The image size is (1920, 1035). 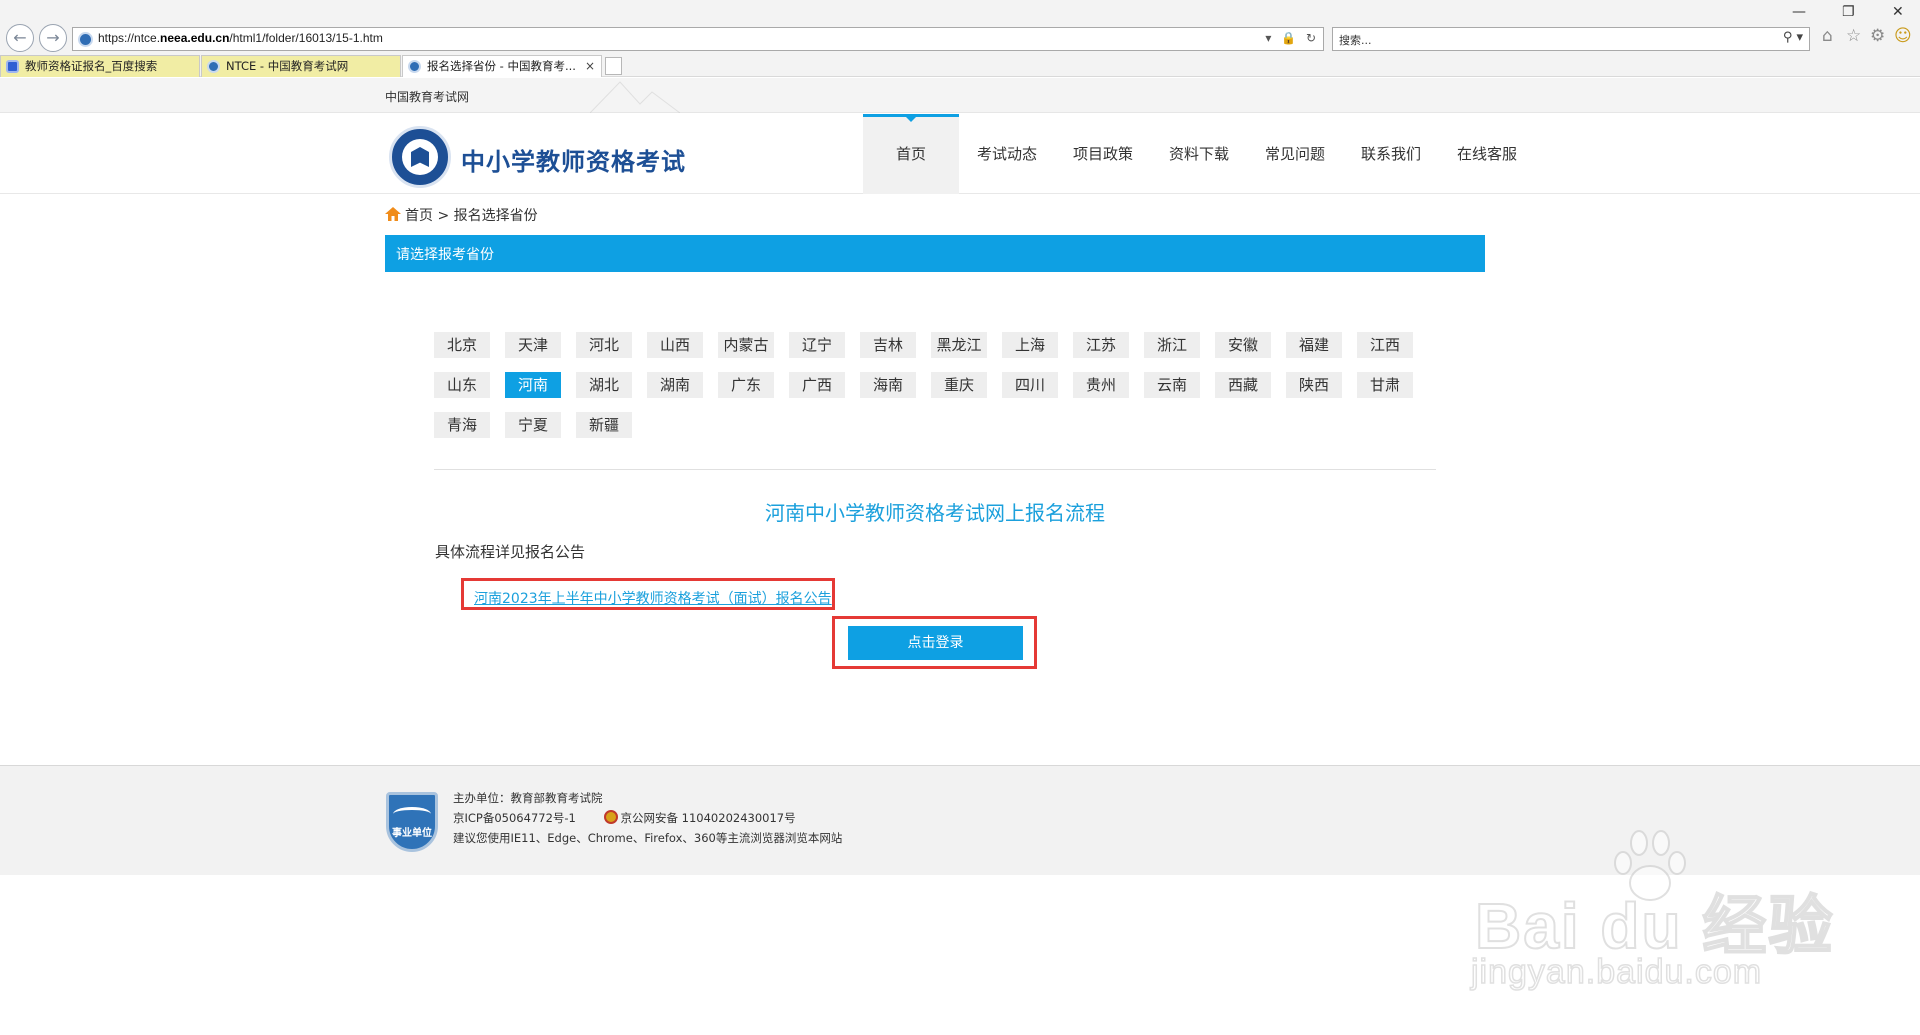 What do you see at coordinates (935, 643) in the screenshot?
I see `login-button: 点击登录` at bounding box center [935, 643].